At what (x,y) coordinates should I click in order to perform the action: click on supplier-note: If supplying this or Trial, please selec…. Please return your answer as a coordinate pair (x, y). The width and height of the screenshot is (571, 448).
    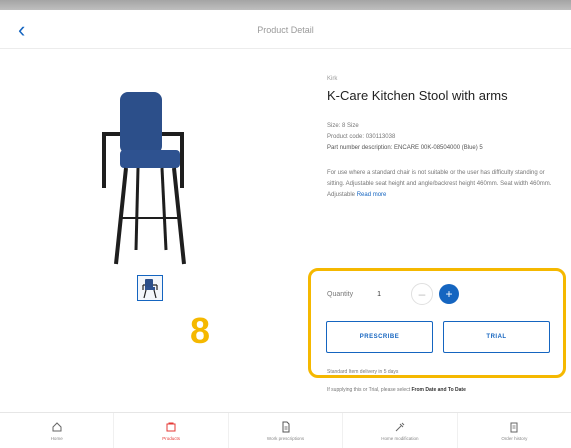
    Looking at the image, I should click on (439, 390).